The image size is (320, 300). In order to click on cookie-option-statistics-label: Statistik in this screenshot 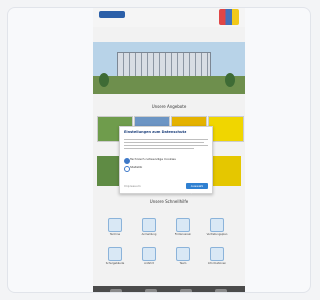, I will do `click(136, 167)`.